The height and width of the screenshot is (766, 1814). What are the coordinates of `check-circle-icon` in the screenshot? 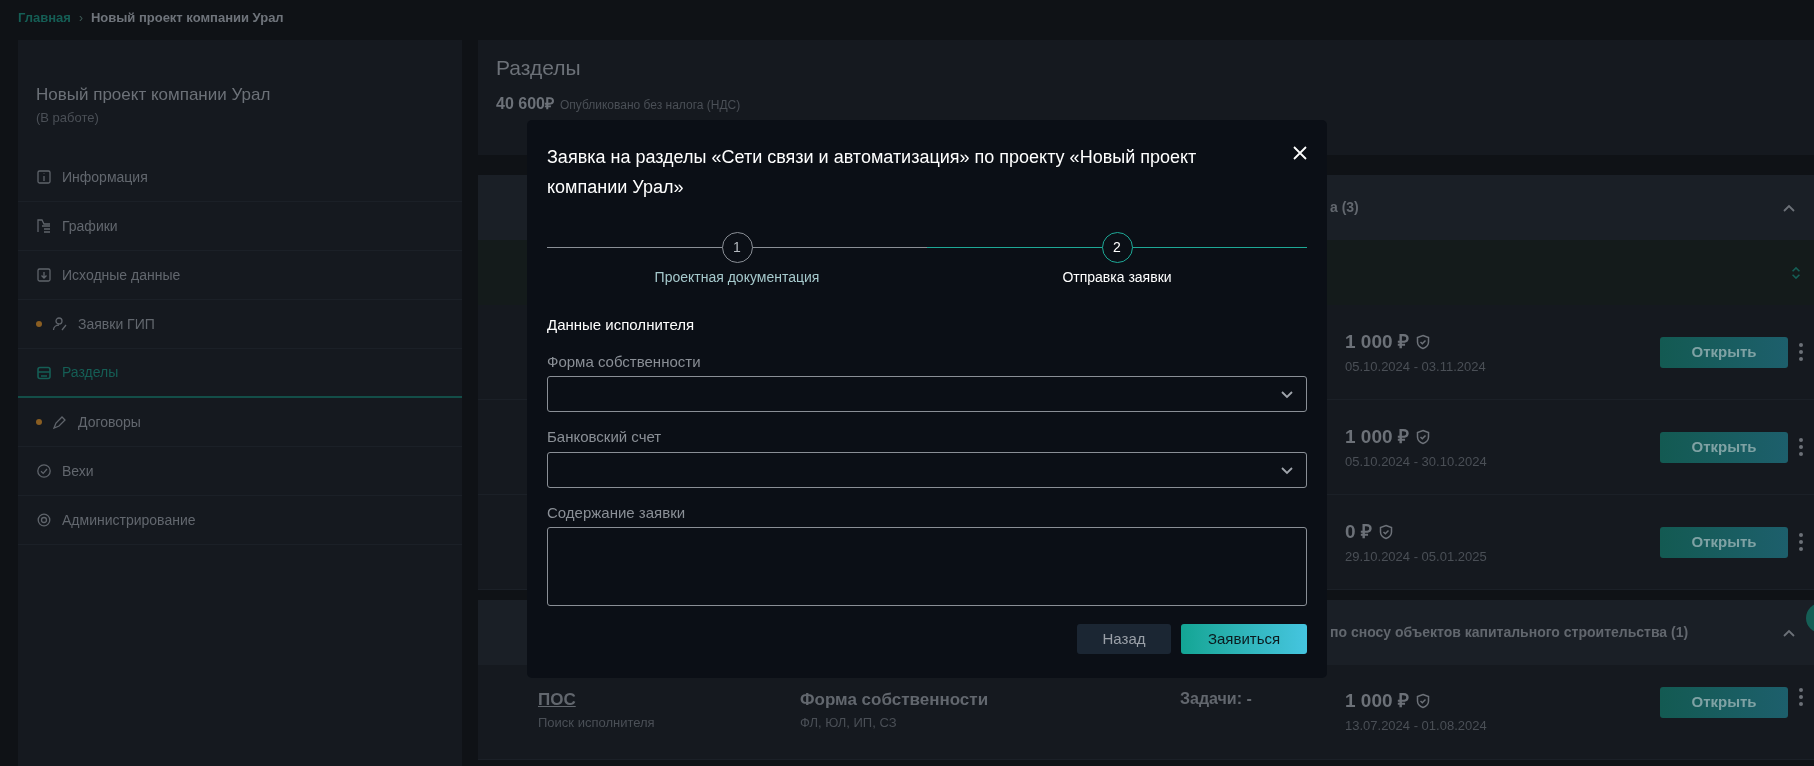 It's located at (44, 471).